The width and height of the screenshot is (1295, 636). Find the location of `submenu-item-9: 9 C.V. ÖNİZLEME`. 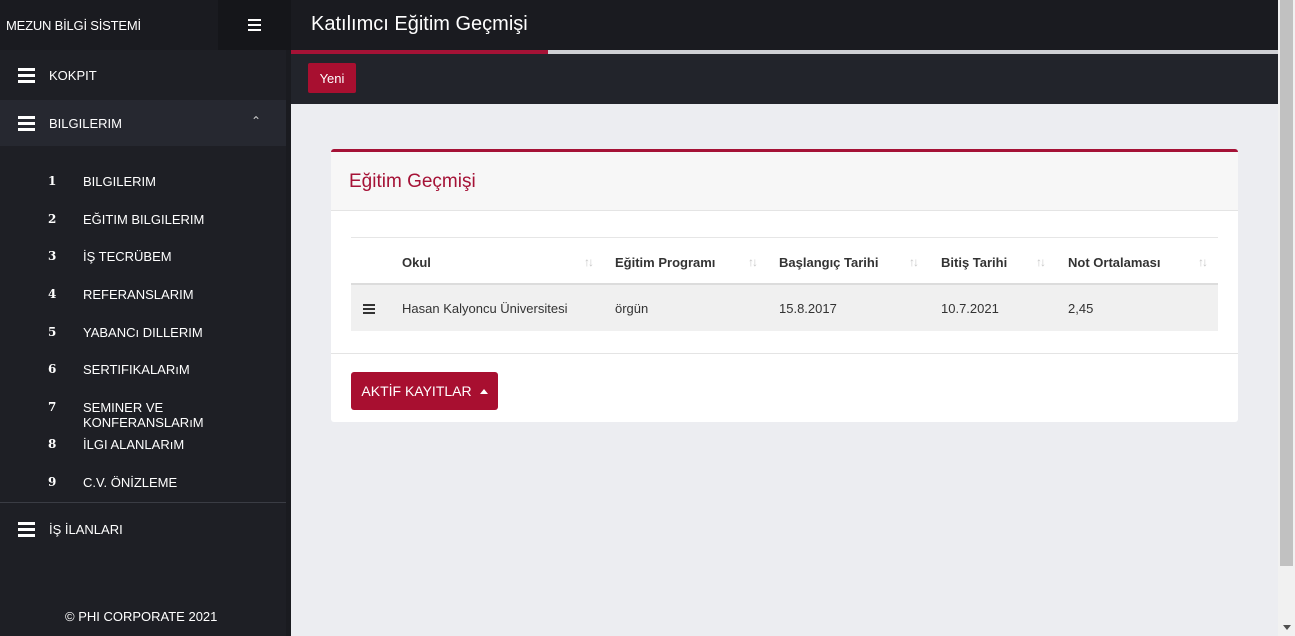

submenu-item-9: 9 C.V. ÖNİZLEME is located at coordinates (143, 481).